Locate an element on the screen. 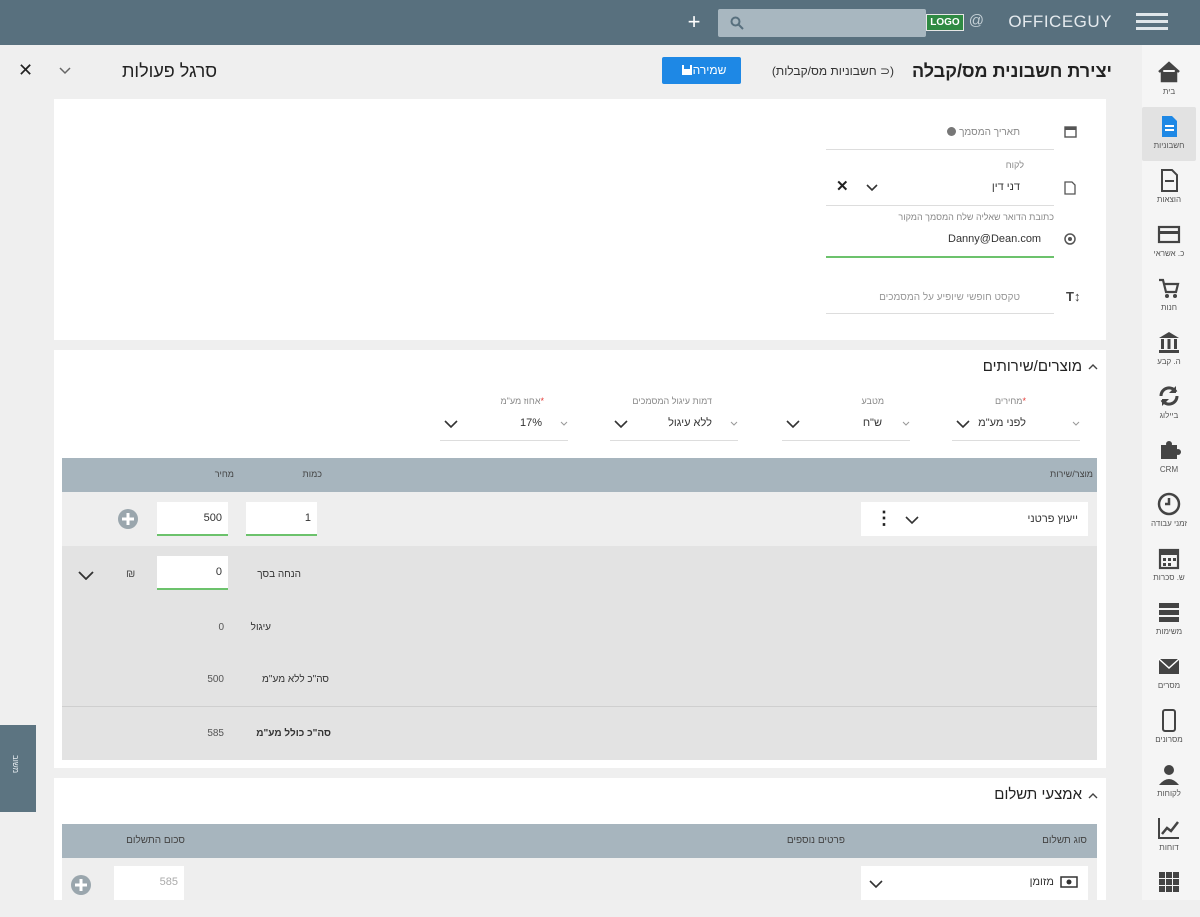 Image resolution: width=1200 pixels, height=917 pixels. sidebar-item is located at coordinates (1169, 890).